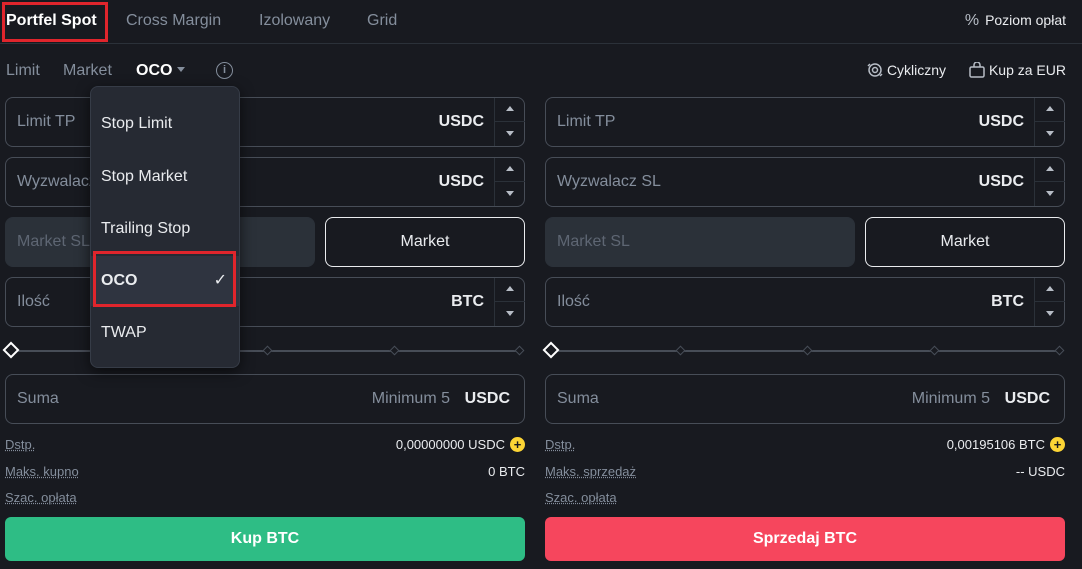 This screenshot has width=1082, height=569. I want to click on buy-amount-slider, so click(263, 351).